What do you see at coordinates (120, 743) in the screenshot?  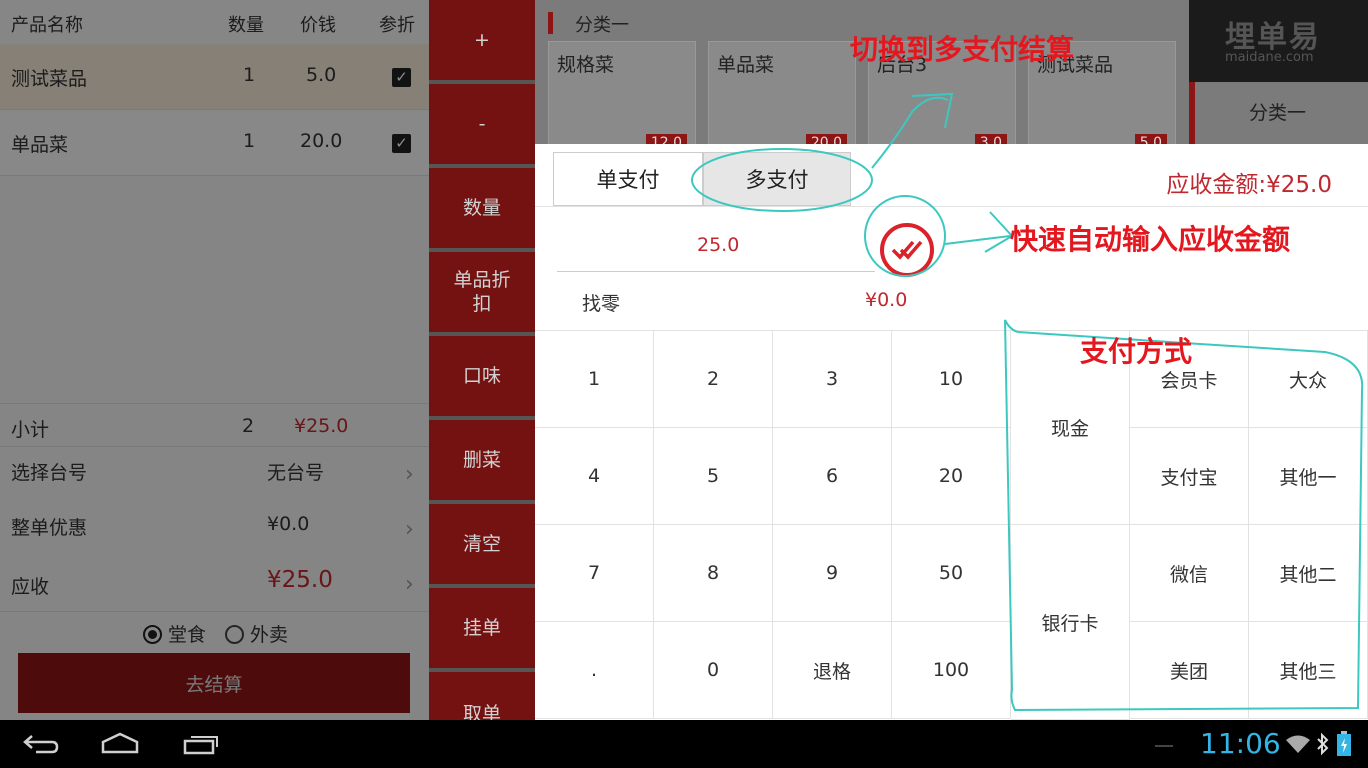 I see `home-icon` at bounding box center [120, 743].